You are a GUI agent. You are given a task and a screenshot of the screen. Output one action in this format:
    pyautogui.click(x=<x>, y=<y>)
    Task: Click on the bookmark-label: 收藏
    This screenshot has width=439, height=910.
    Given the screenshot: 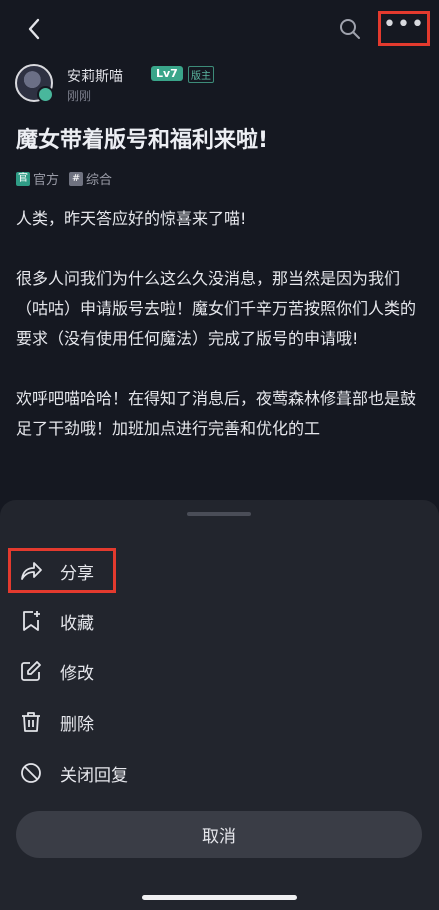 What is the action you would take?
    pyautogui.click(x=77, y=623)
    